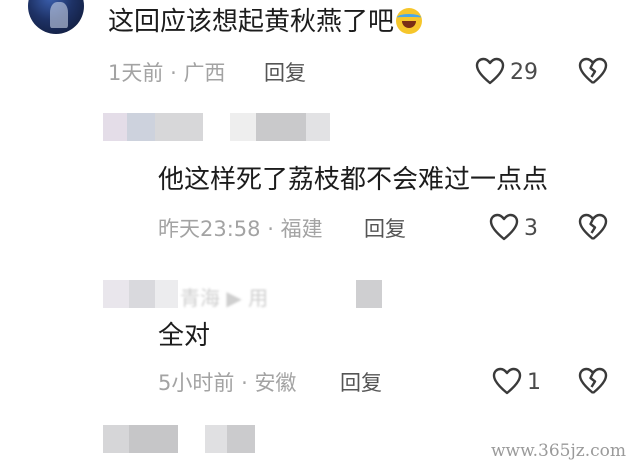 Image resolution: width=640 pixels, height=469 pixels. I want to click on comment-2-like-count: 3, so click(531, 228).